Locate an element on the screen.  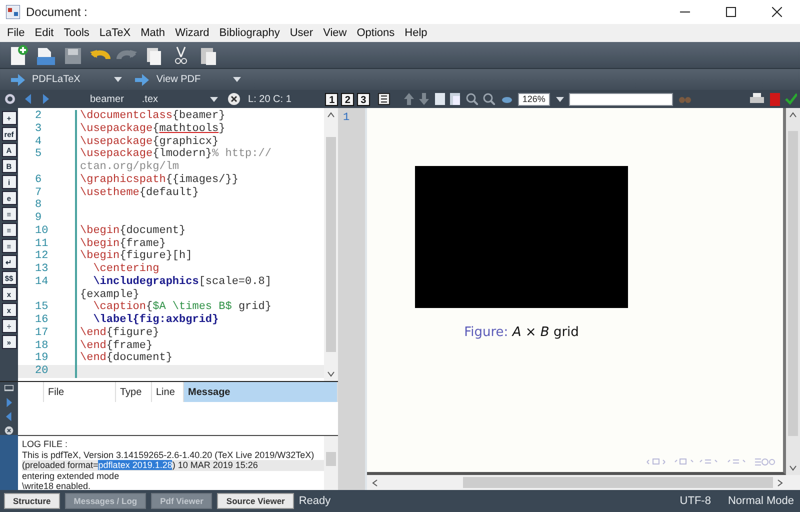
pages-icon is located at coordinates (455, 99).